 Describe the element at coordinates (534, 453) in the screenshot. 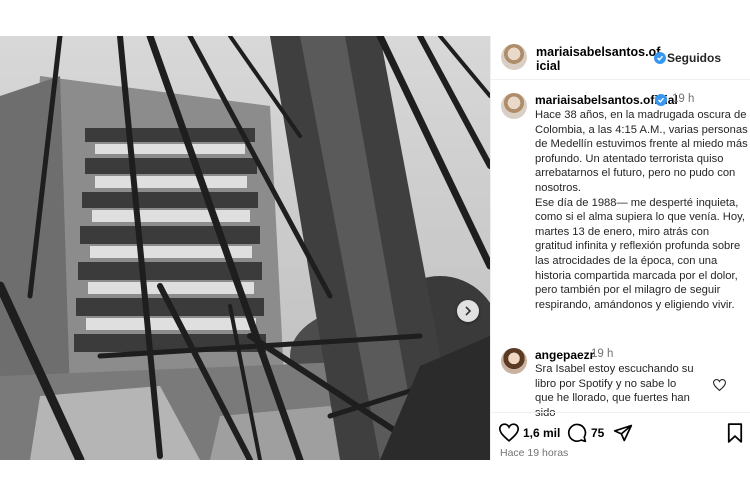

I see `post-timestamp: Hace 19 horas` at that location.